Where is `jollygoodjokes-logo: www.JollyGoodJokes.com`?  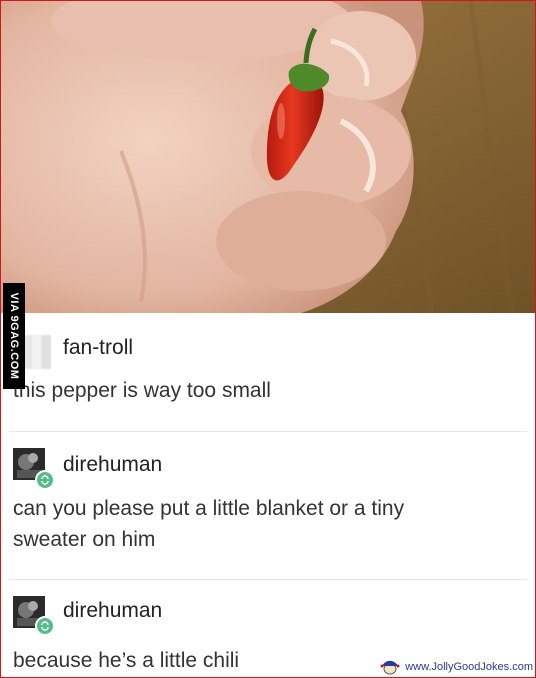
jollygoodjokes-logo: www.JollyGoodJokes.com is located at coordinates (455, 667).